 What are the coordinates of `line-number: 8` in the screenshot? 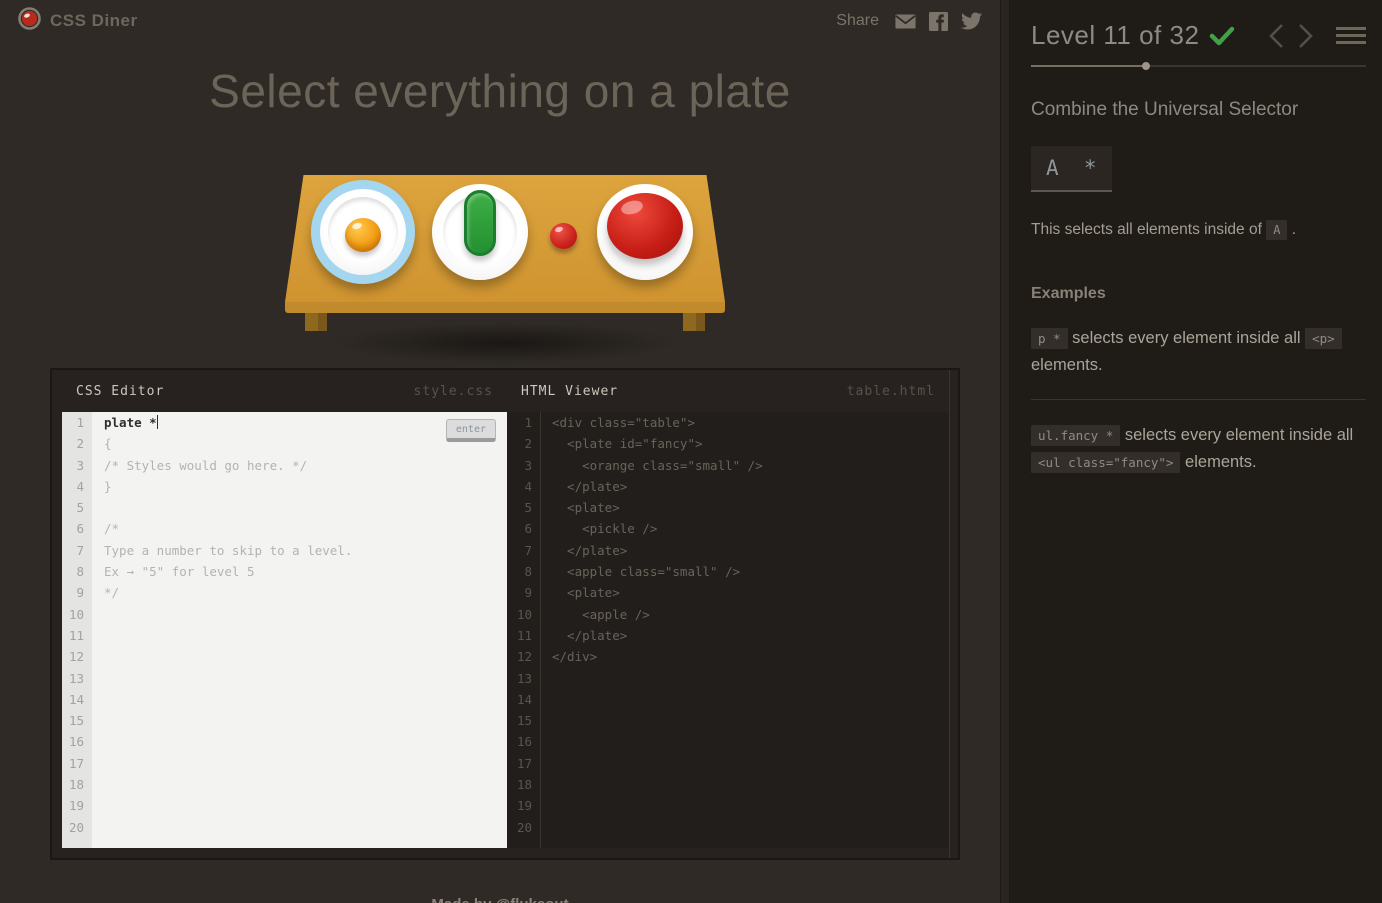 It's located at (80, 572).